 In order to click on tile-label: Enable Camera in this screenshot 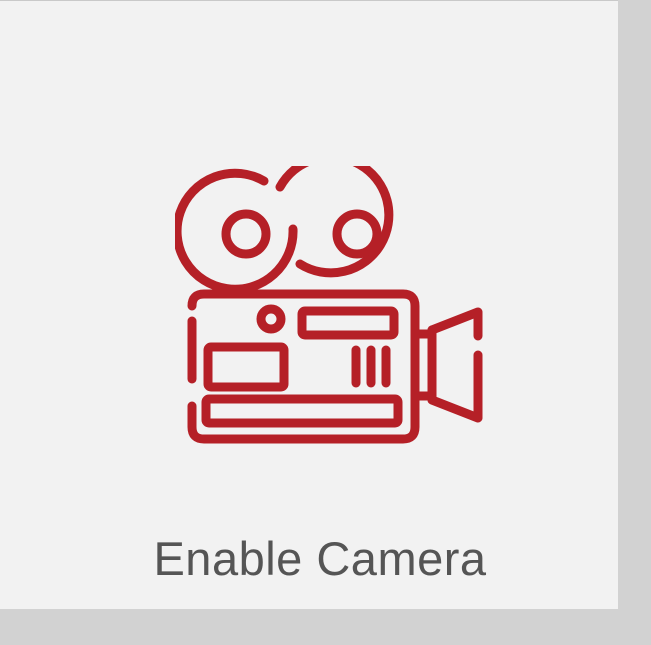, I will do `click(320, 558)`.